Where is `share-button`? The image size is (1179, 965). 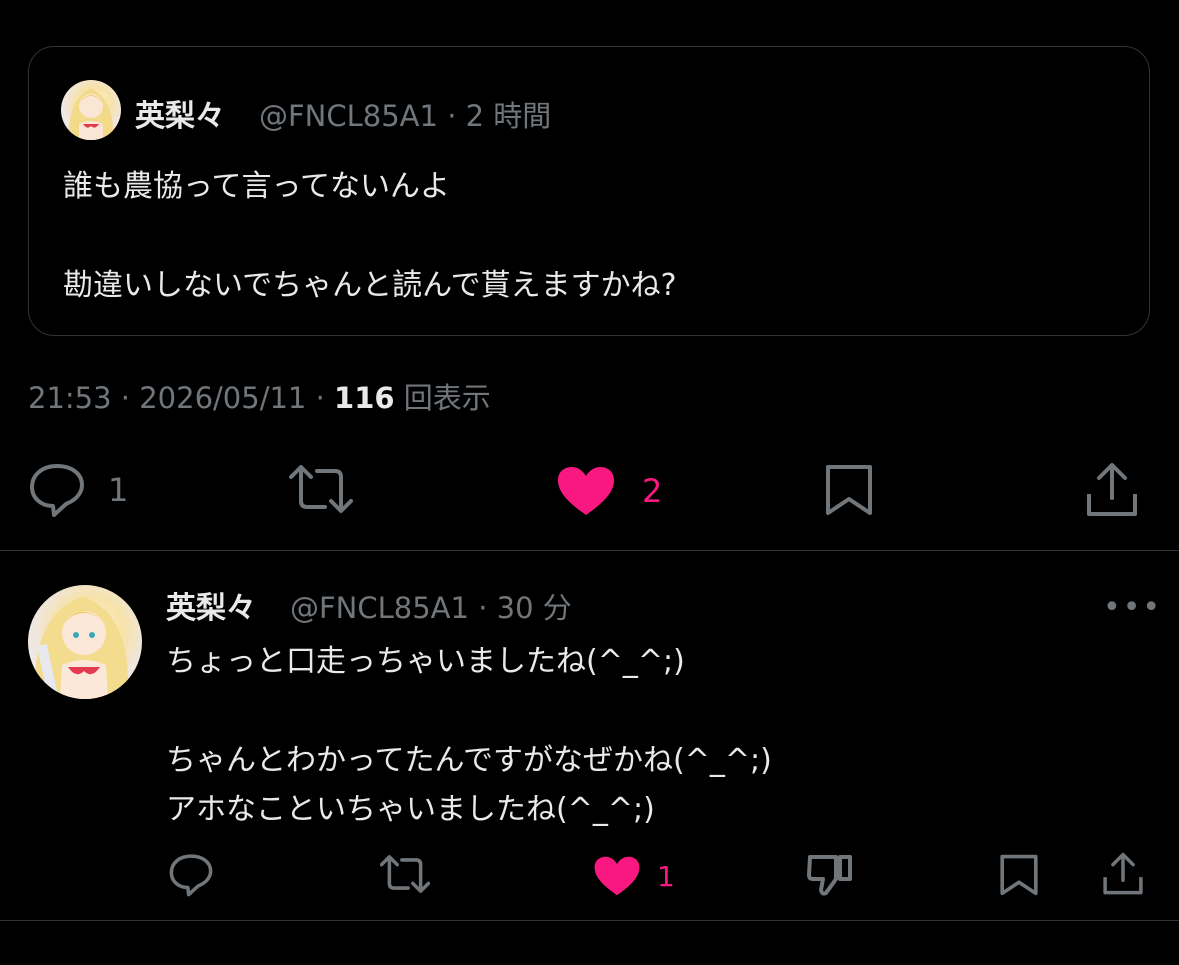
share-button is located at coordinates (1112, 490).